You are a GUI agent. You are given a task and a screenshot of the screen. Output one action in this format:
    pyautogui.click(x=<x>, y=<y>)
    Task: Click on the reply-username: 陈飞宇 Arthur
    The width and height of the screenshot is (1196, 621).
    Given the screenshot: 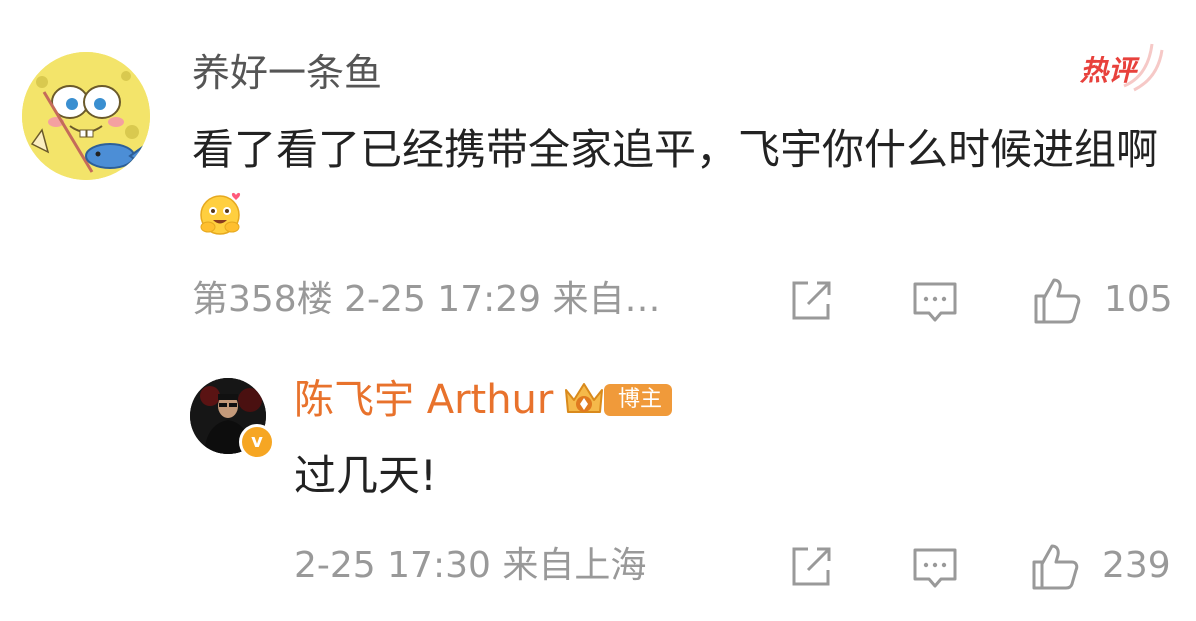 What is the action you would take?
    pyautogui.click(x=423, y=400)
    